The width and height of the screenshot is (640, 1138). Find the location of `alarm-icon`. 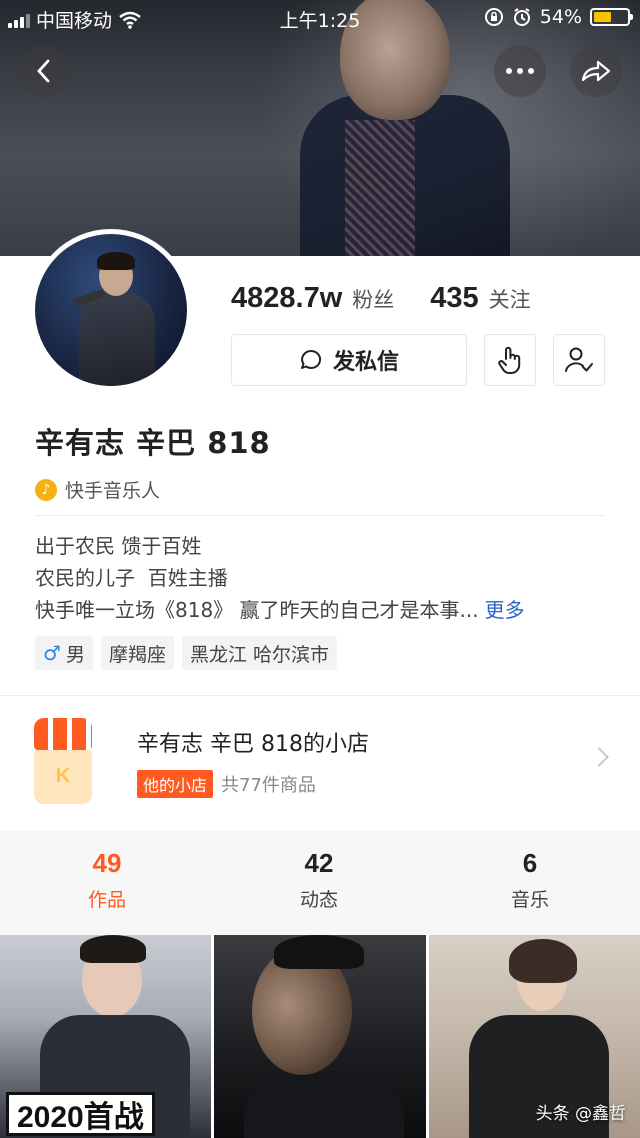

alarm-icon is located at coordinates (521, 17).